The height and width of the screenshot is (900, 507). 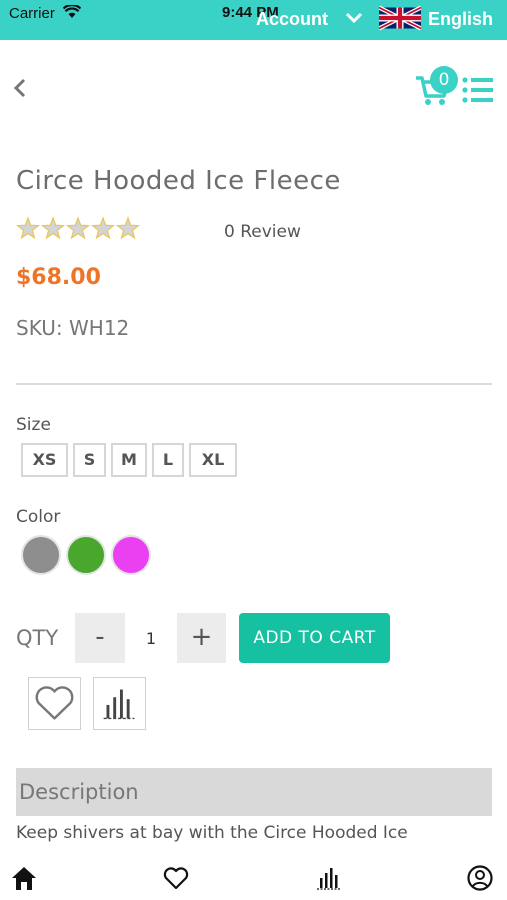 I want to click on product-price: $68.00, so click(x=58, y=277).